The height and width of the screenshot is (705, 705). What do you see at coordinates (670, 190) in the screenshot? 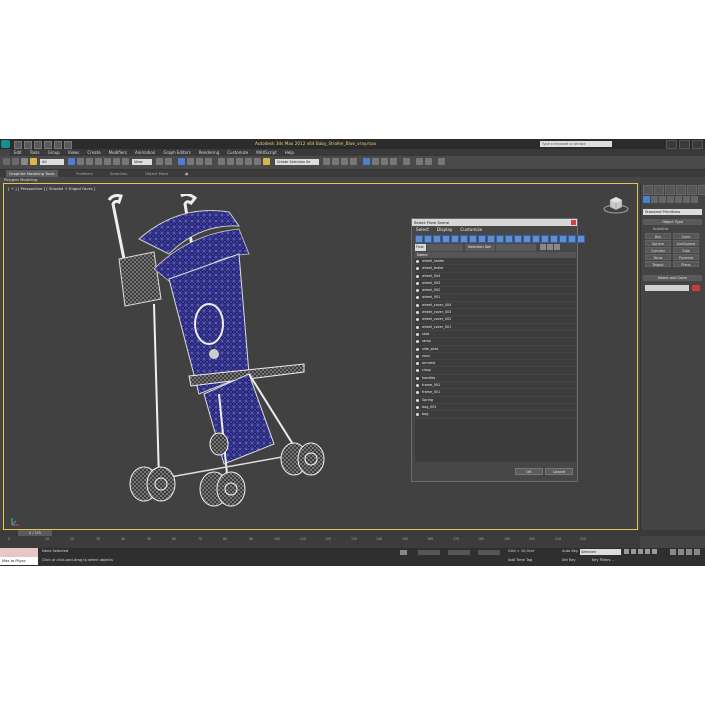
I see `hierarchy-tab-icon` at bounding box center [670, 190].